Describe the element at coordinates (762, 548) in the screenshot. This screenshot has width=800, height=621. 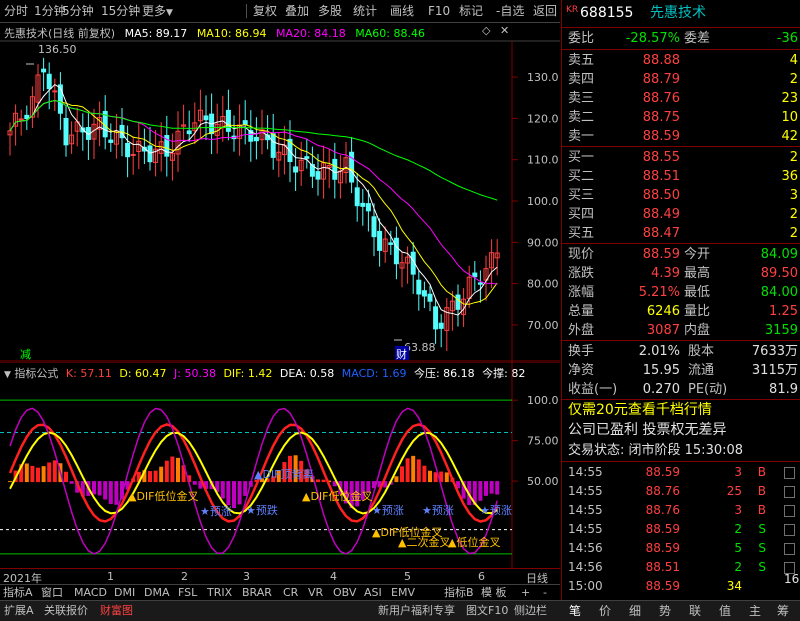
I see `tick-side: S` at that location.